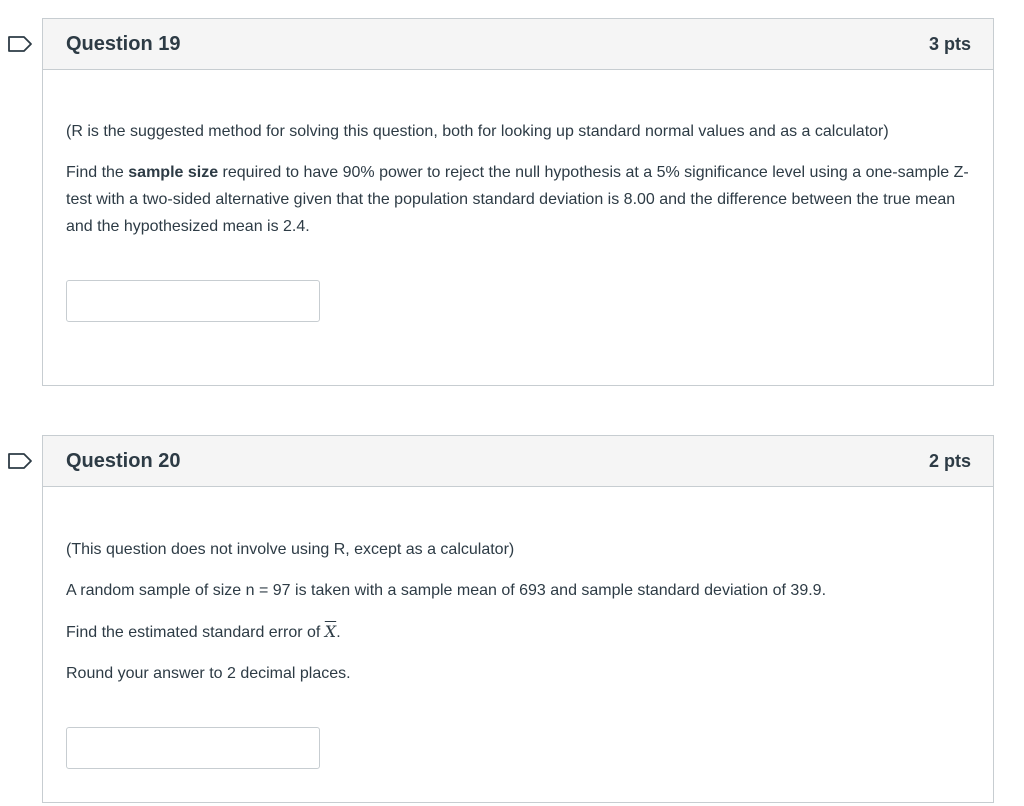  What do you see at coordinates (97, 172) in the screenshot?
I see `prompt-text: Find the` at bounding box center [97, 172].